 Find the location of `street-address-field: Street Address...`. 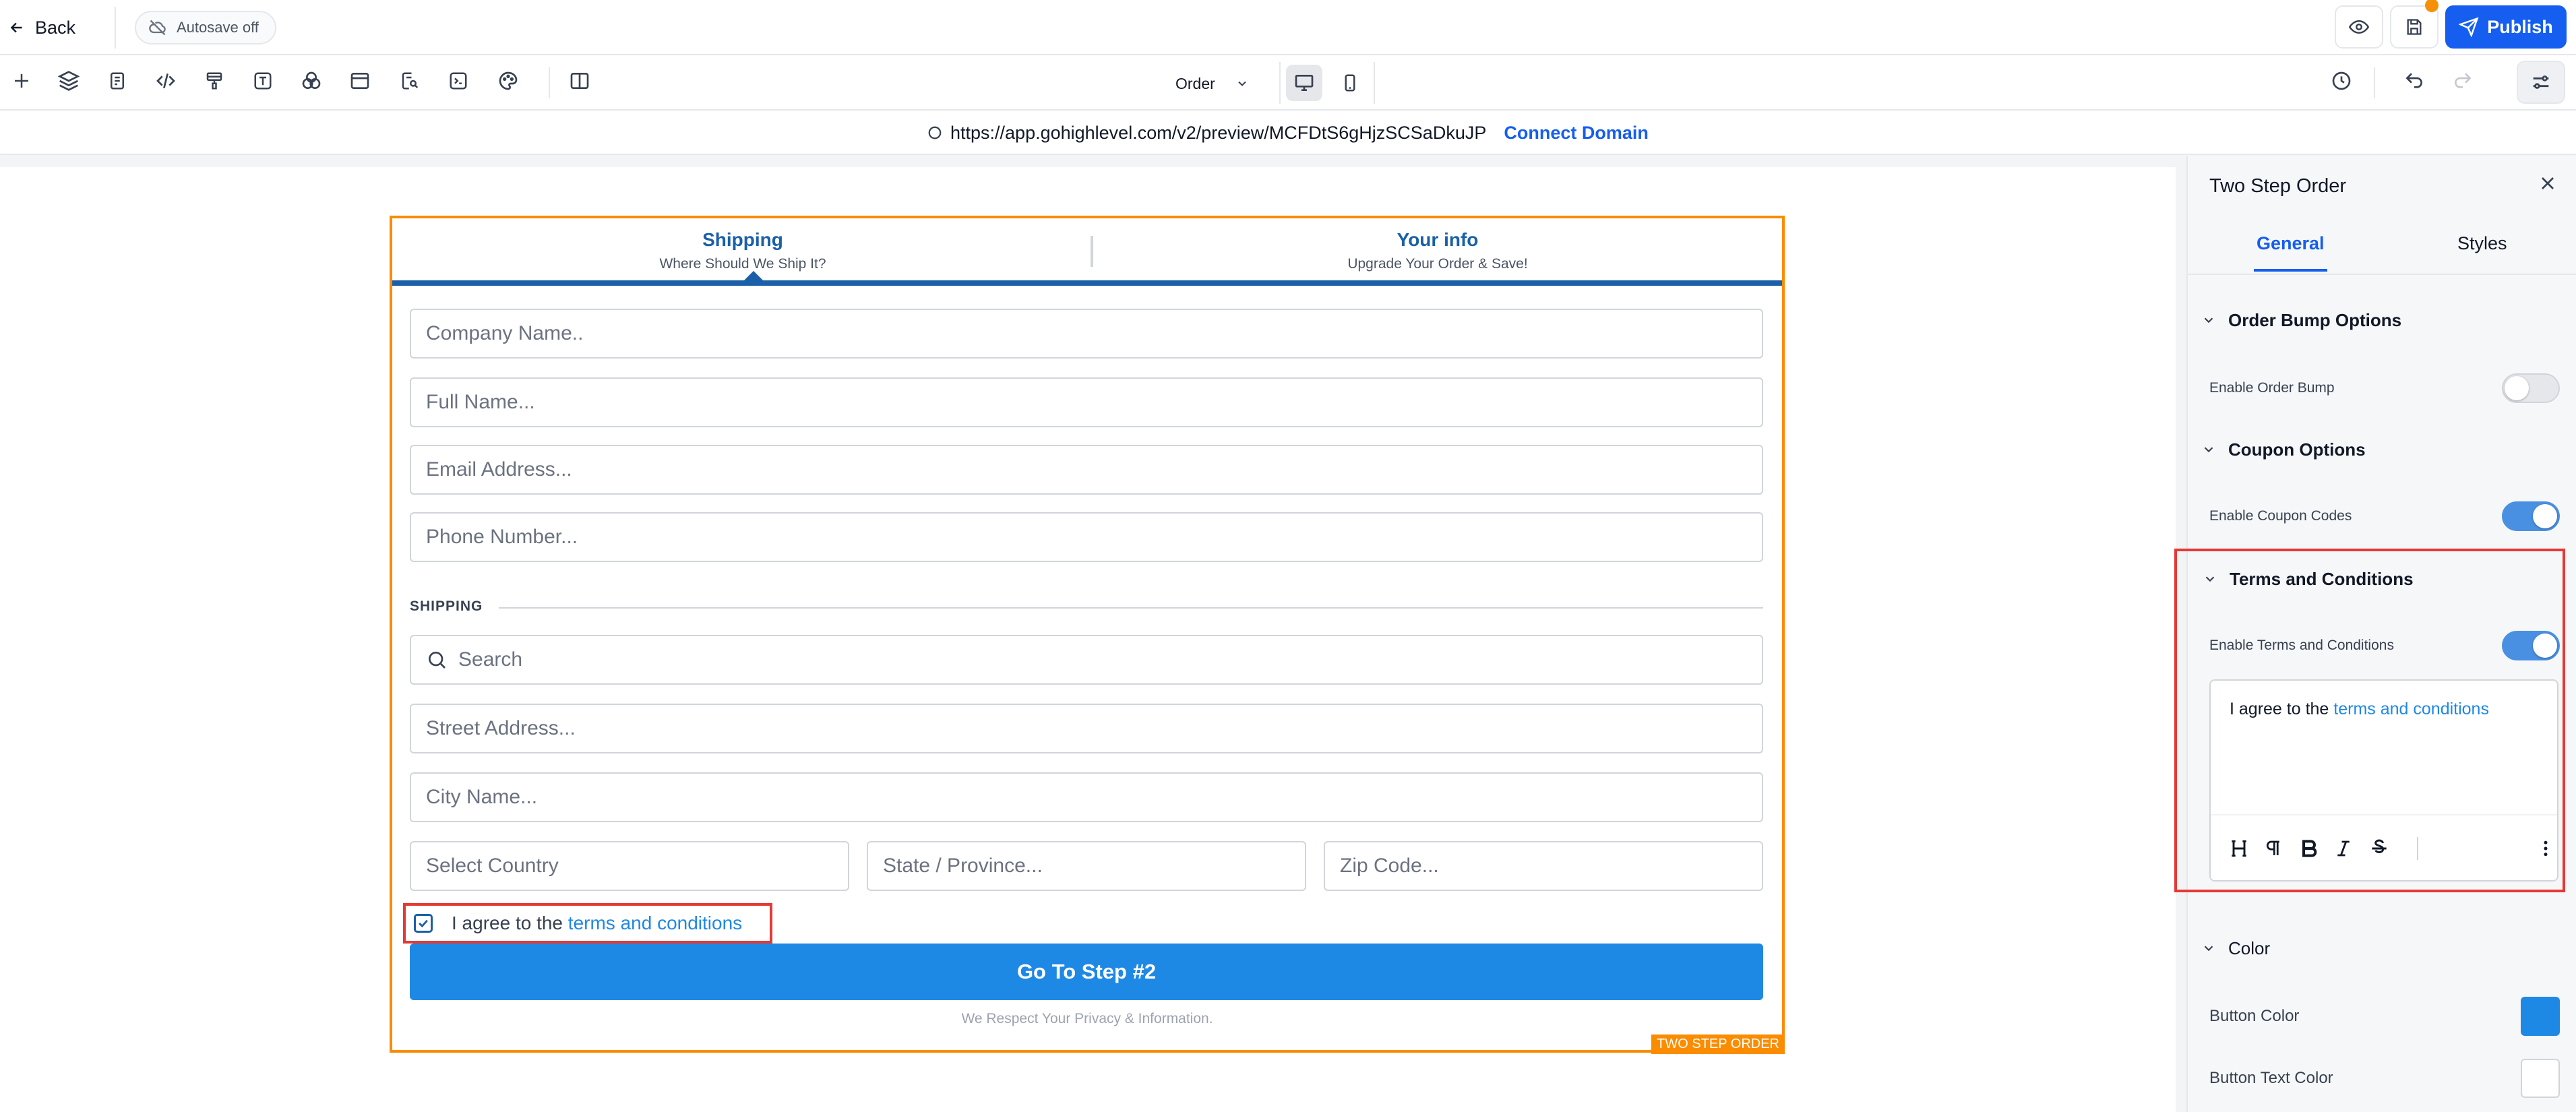

street-address-field: Street Address... is located at coordinates (1086, 729).